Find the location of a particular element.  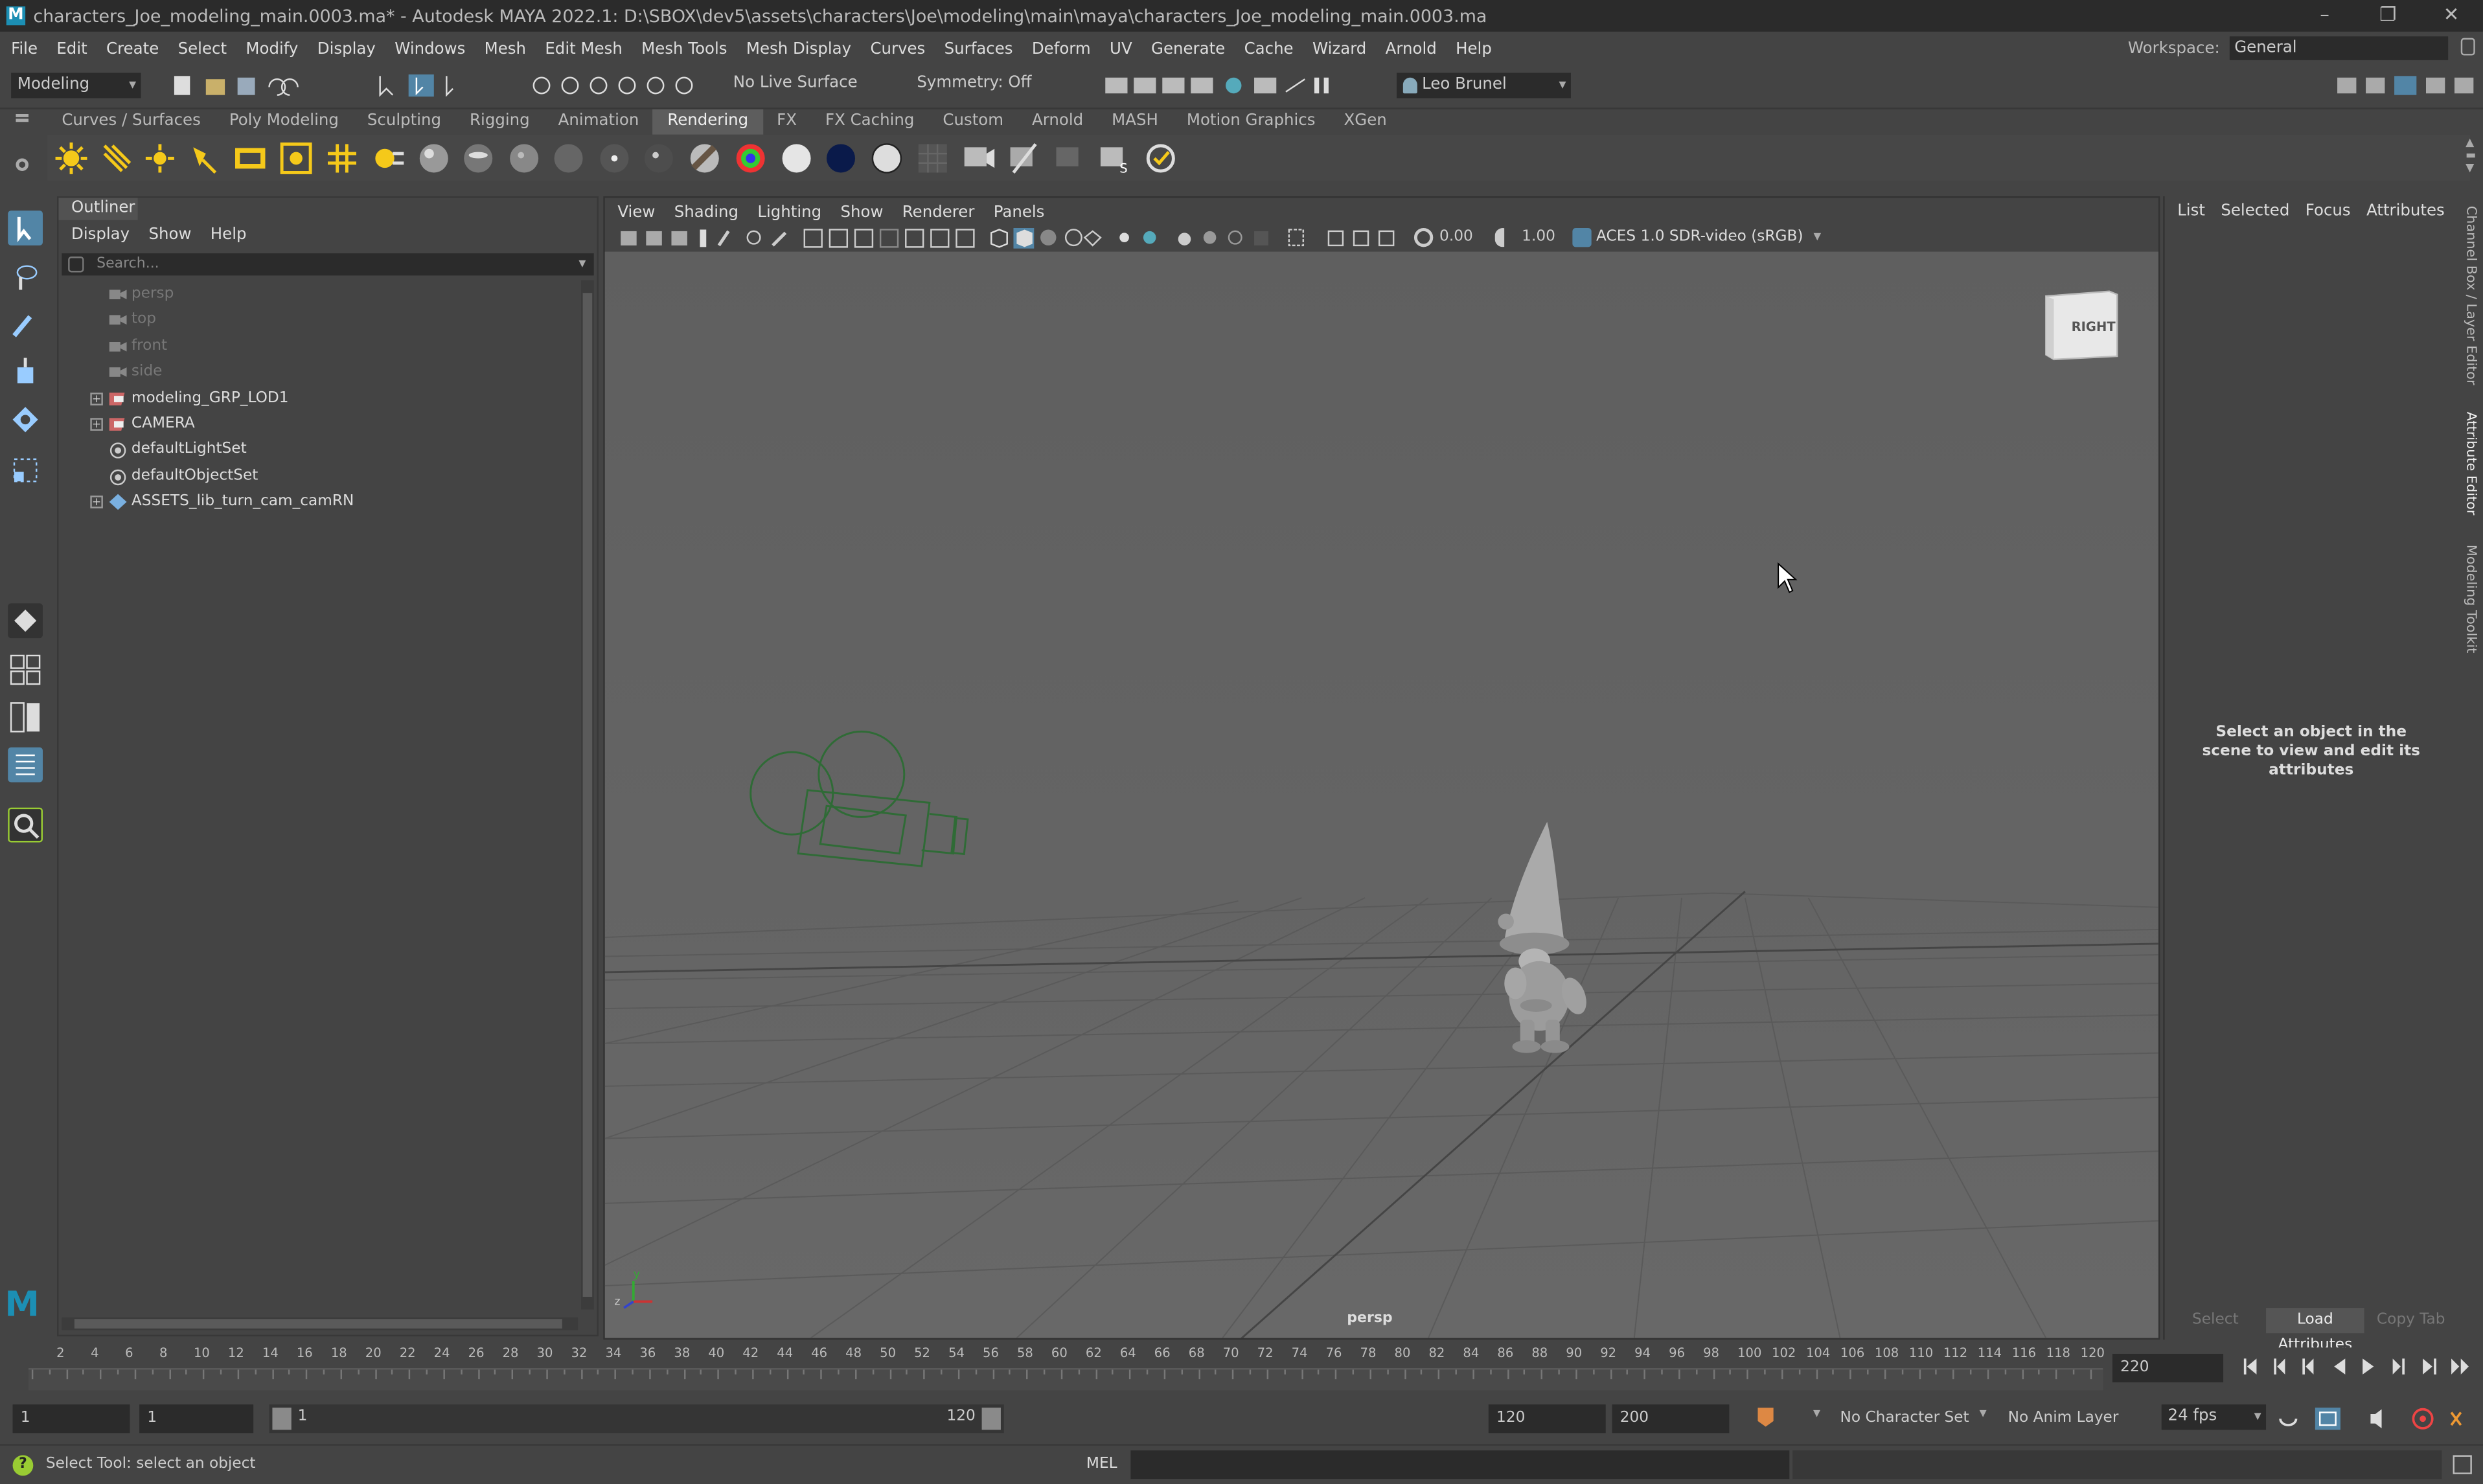

outliner-layout-icon is located at coordinates (25, 764).